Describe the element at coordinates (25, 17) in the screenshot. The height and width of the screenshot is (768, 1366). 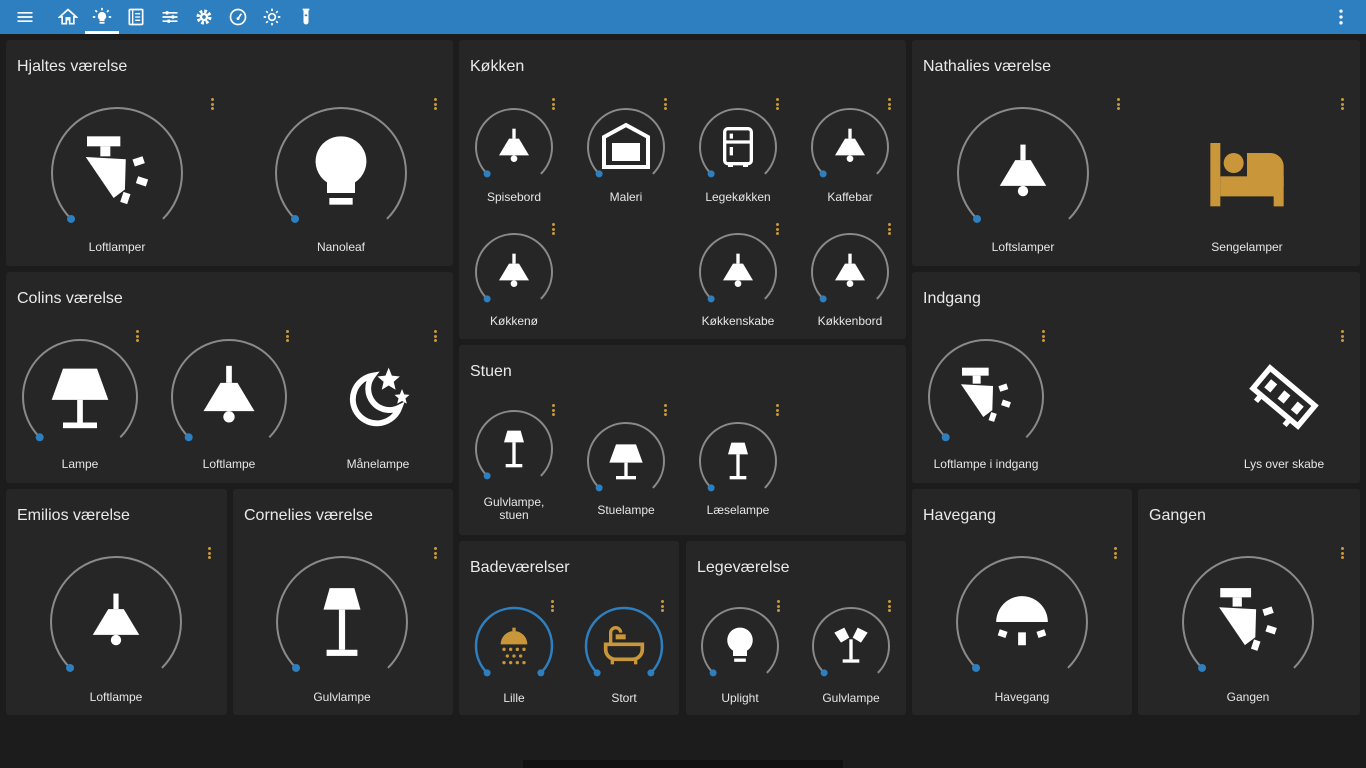
I see `menu-icon` at that location.